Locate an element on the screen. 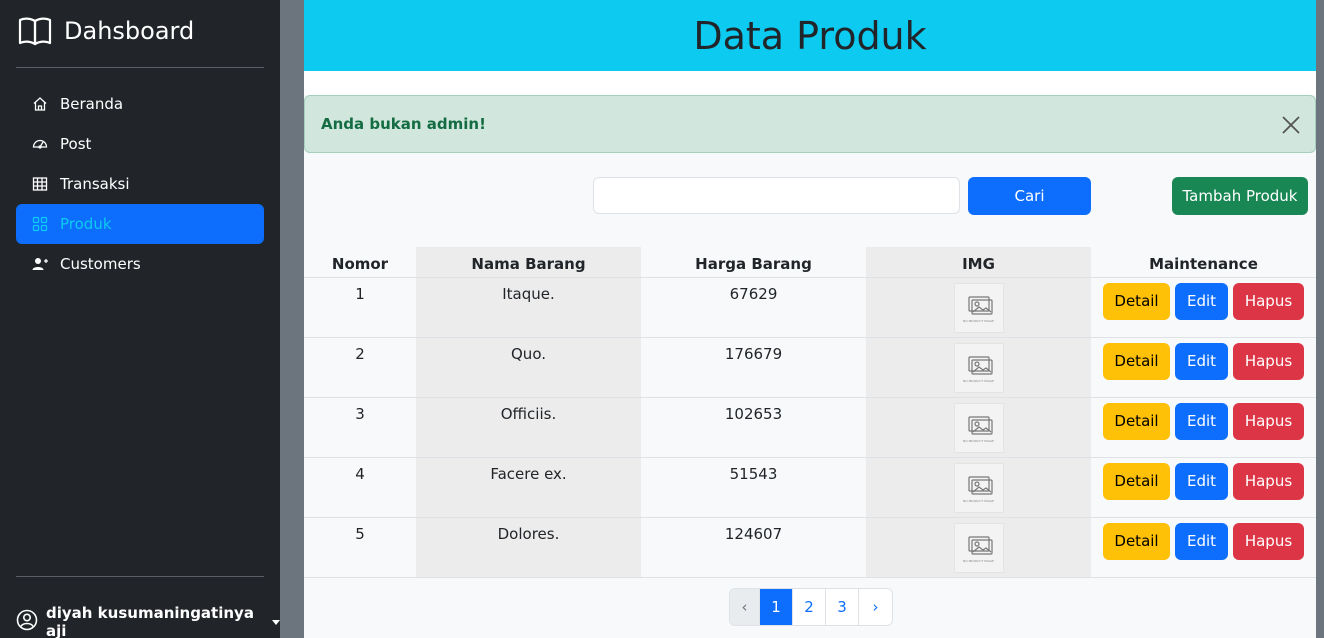  sidebar-item-label: Beranda is located at coordinates (92, 104).